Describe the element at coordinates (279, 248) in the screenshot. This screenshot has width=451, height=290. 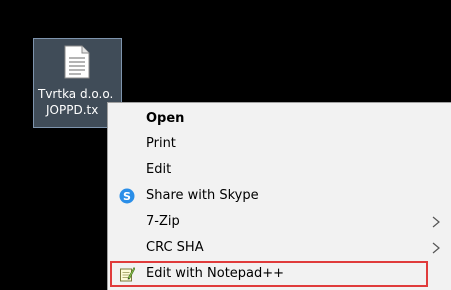
I see `menu-item-crc-sha: CRC SHA` at that location.